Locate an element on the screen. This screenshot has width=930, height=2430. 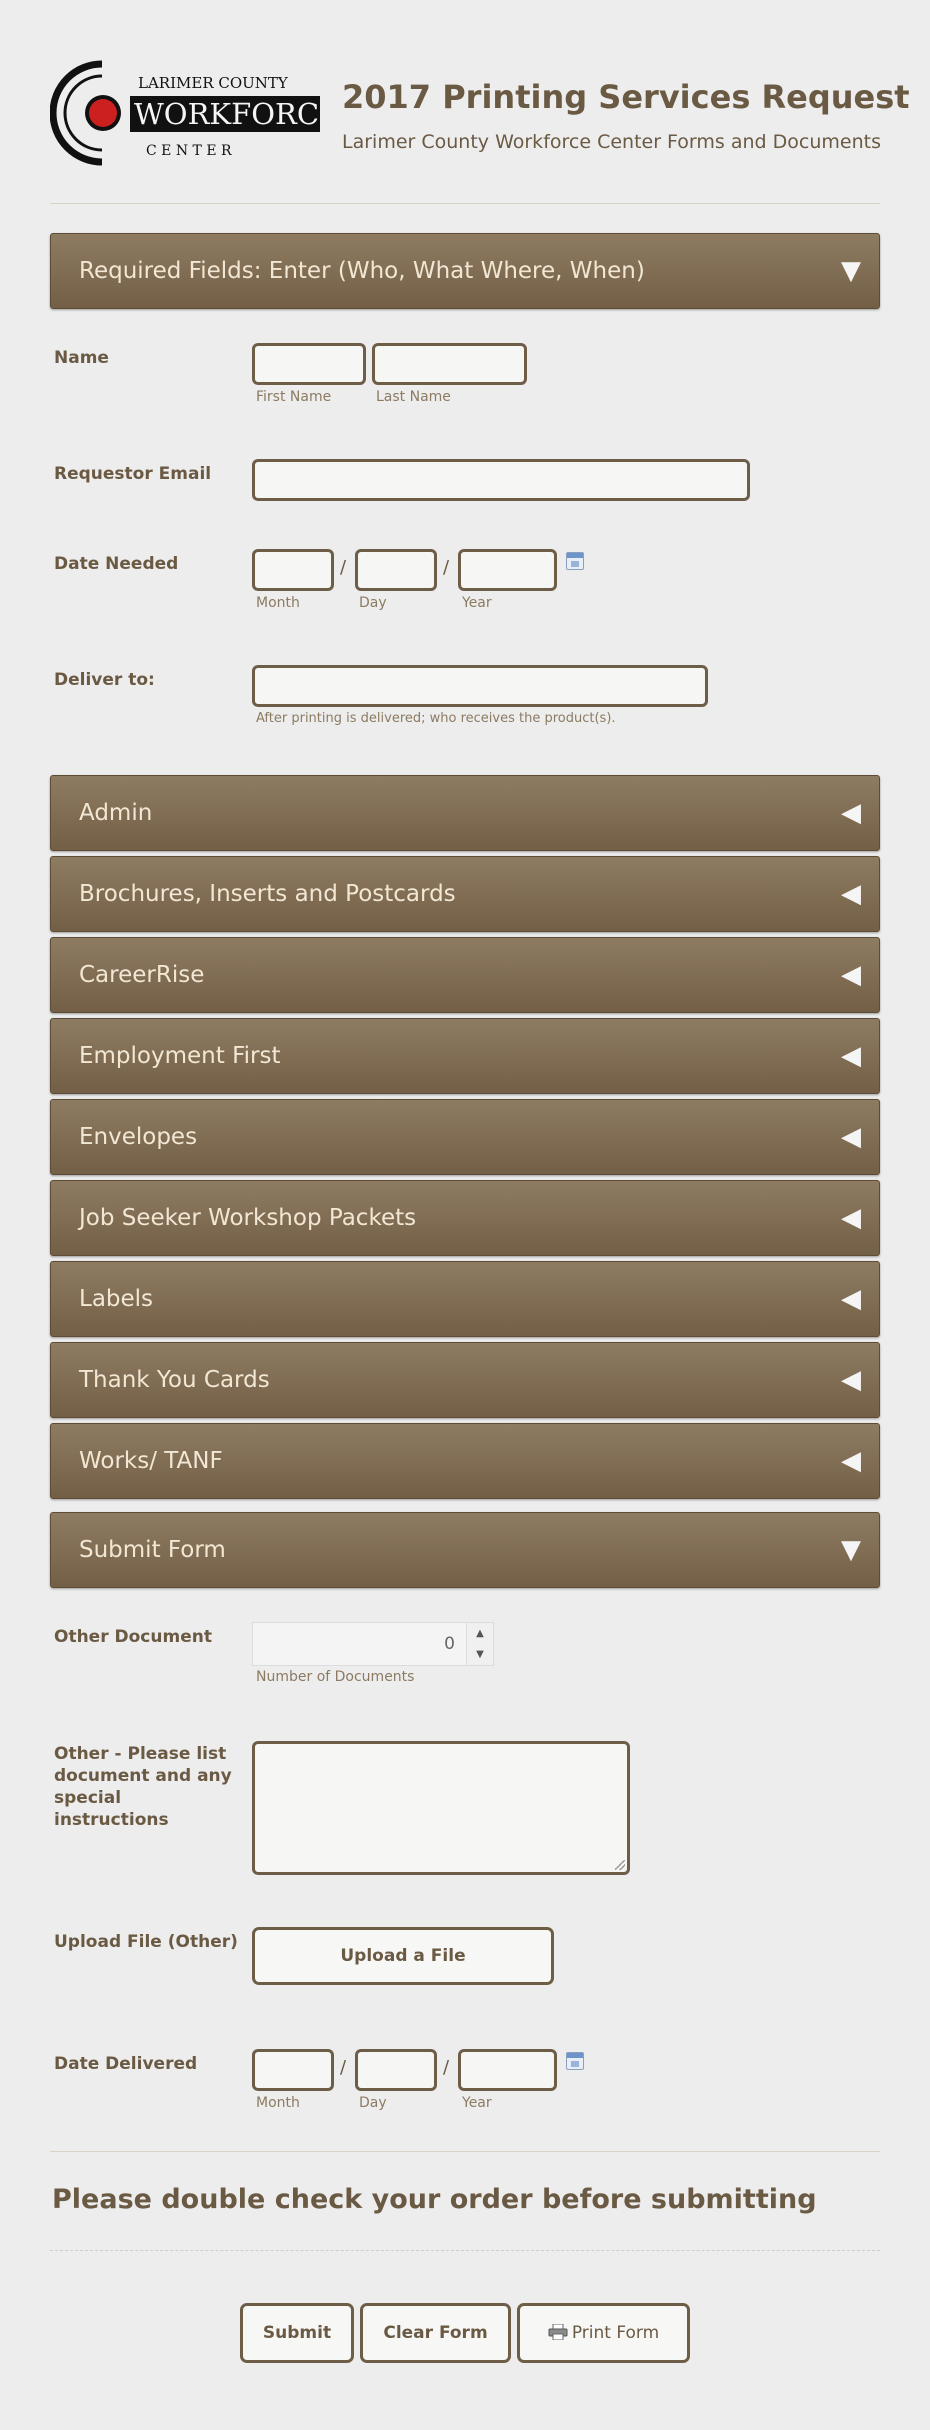
section-label: Job Seeker Workshop Packets is located at coordinates (248, 1218).